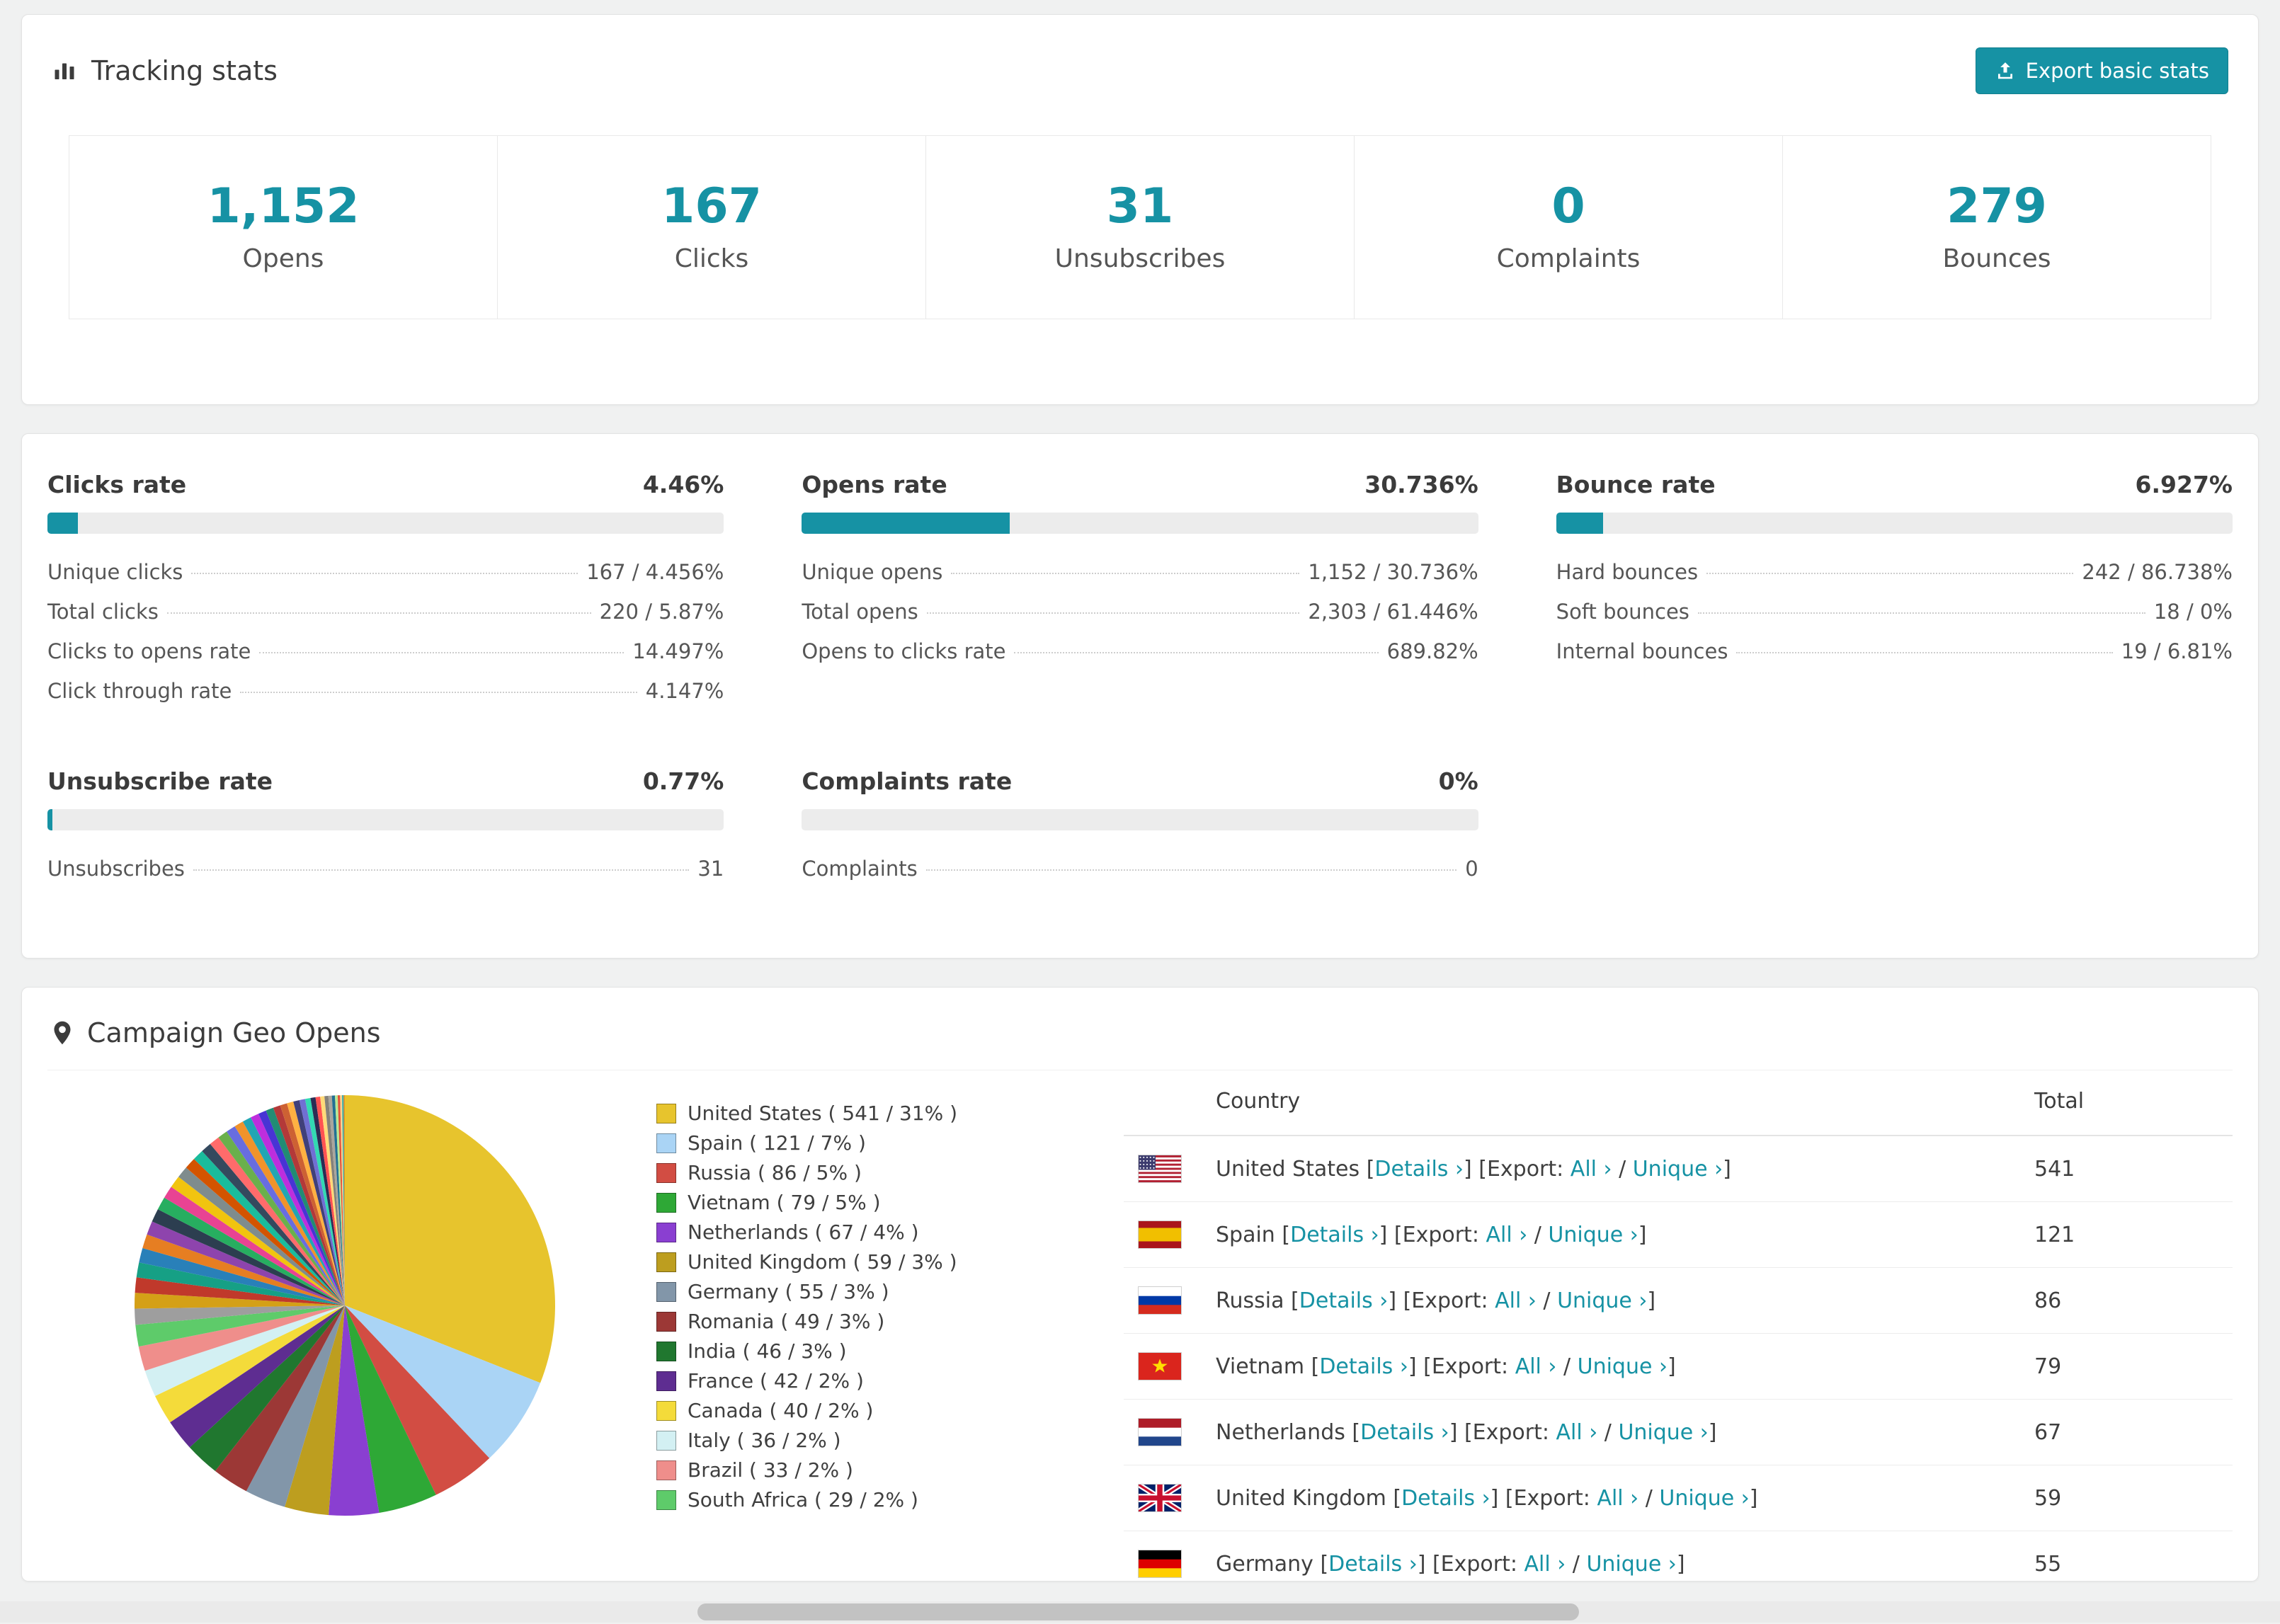 Image resolution: width=2280 pixels, height=1624 pixels. I want to click on stat-cell-unsubscribes: 31 Unsubscribes, so click(1140, 227).